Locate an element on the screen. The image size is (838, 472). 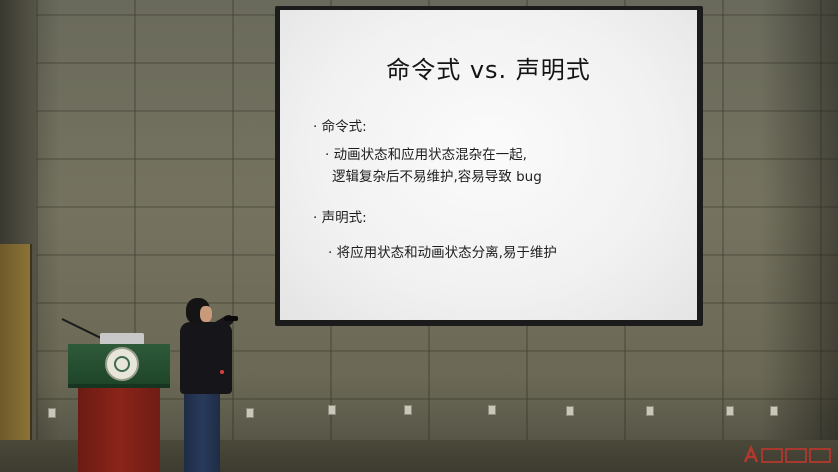
speaker-torso is located at coordinates (206, 358).